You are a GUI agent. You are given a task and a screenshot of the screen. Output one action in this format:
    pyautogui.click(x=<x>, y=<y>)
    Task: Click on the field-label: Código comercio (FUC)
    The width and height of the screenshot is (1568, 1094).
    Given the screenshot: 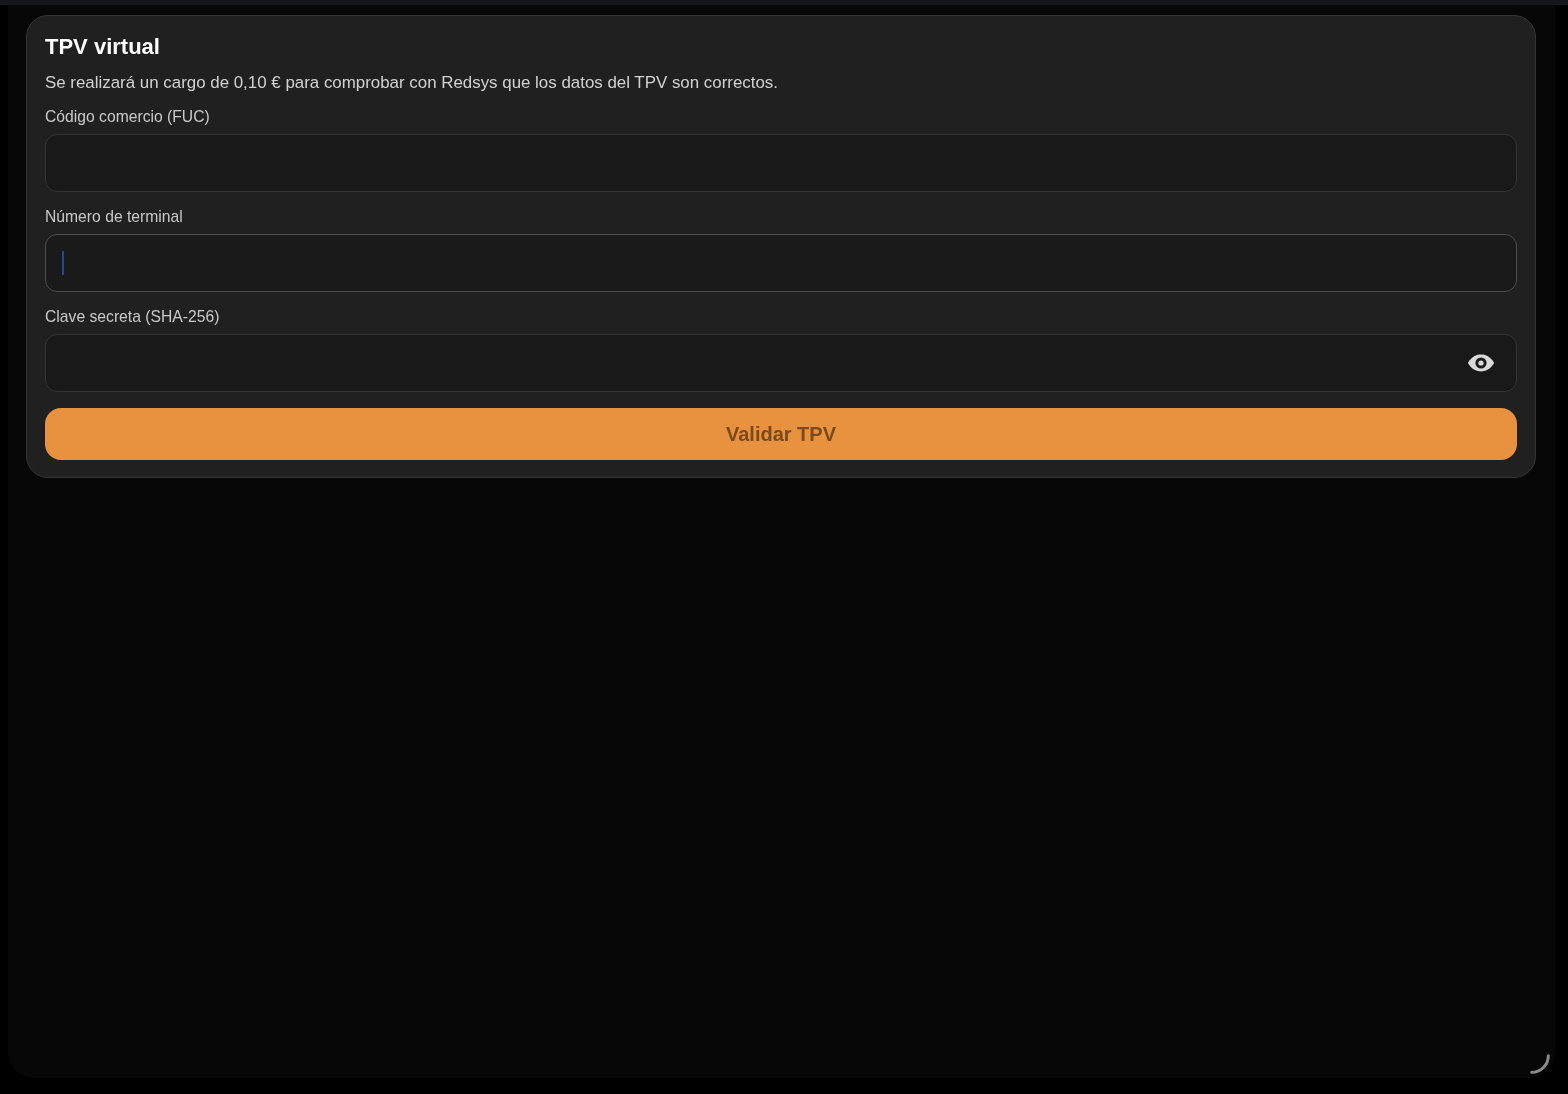 What is the action you would take?
    pyautogui.click(x=127, y=117)
    